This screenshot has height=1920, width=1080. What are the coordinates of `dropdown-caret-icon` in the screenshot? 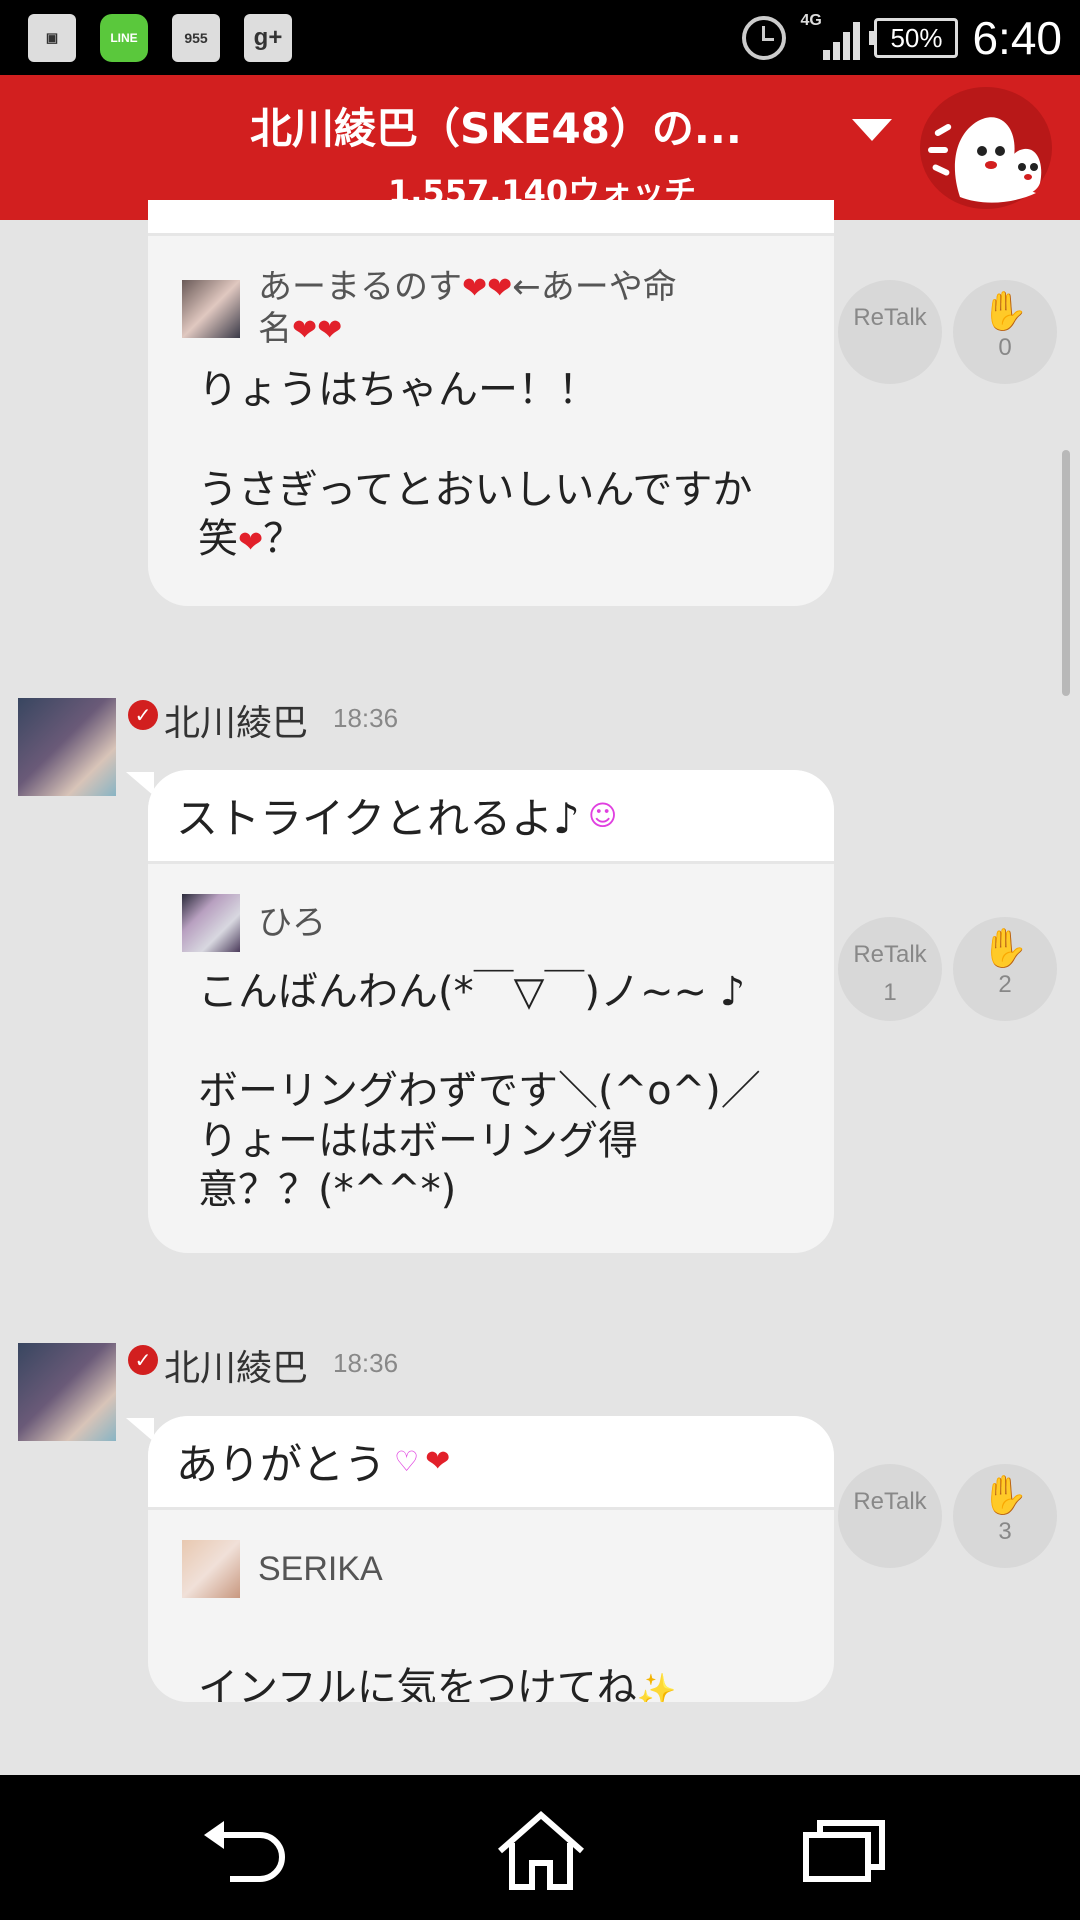 It's located at (872, 130).